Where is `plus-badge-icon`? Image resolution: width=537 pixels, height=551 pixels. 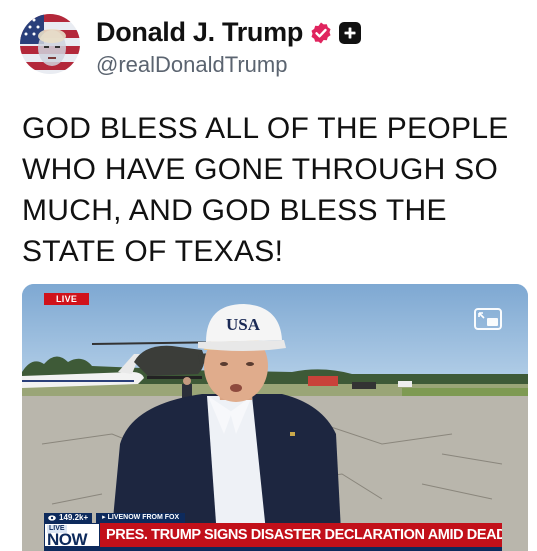
plus-badge-icon is located at coordinates (350, 32).